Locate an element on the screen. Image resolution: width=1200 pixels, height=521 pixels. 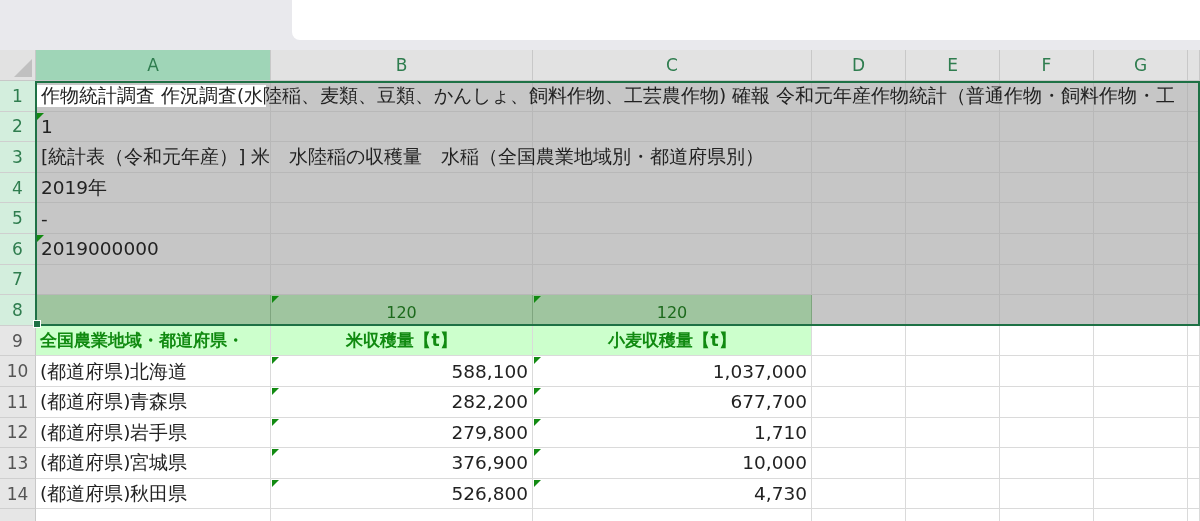
cell-text: 2019000000 is located at coordinates (100, 249).